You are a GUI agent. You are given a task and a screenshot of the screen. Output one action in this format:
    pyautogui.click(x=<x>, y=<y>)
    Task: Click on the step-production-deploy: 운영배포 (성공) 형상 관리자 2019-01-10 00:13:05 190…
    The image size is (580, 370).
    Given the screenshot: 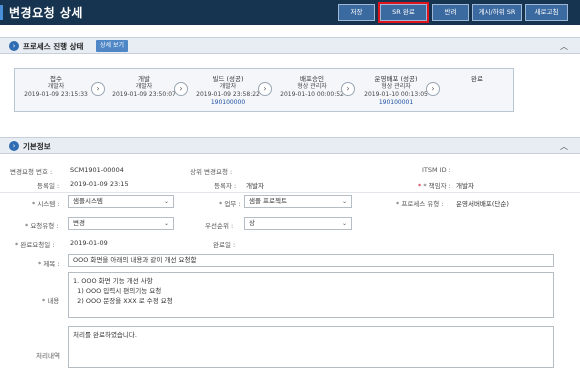 What is the action you would take?
    pyautogui.click(x=396, y=90)
    